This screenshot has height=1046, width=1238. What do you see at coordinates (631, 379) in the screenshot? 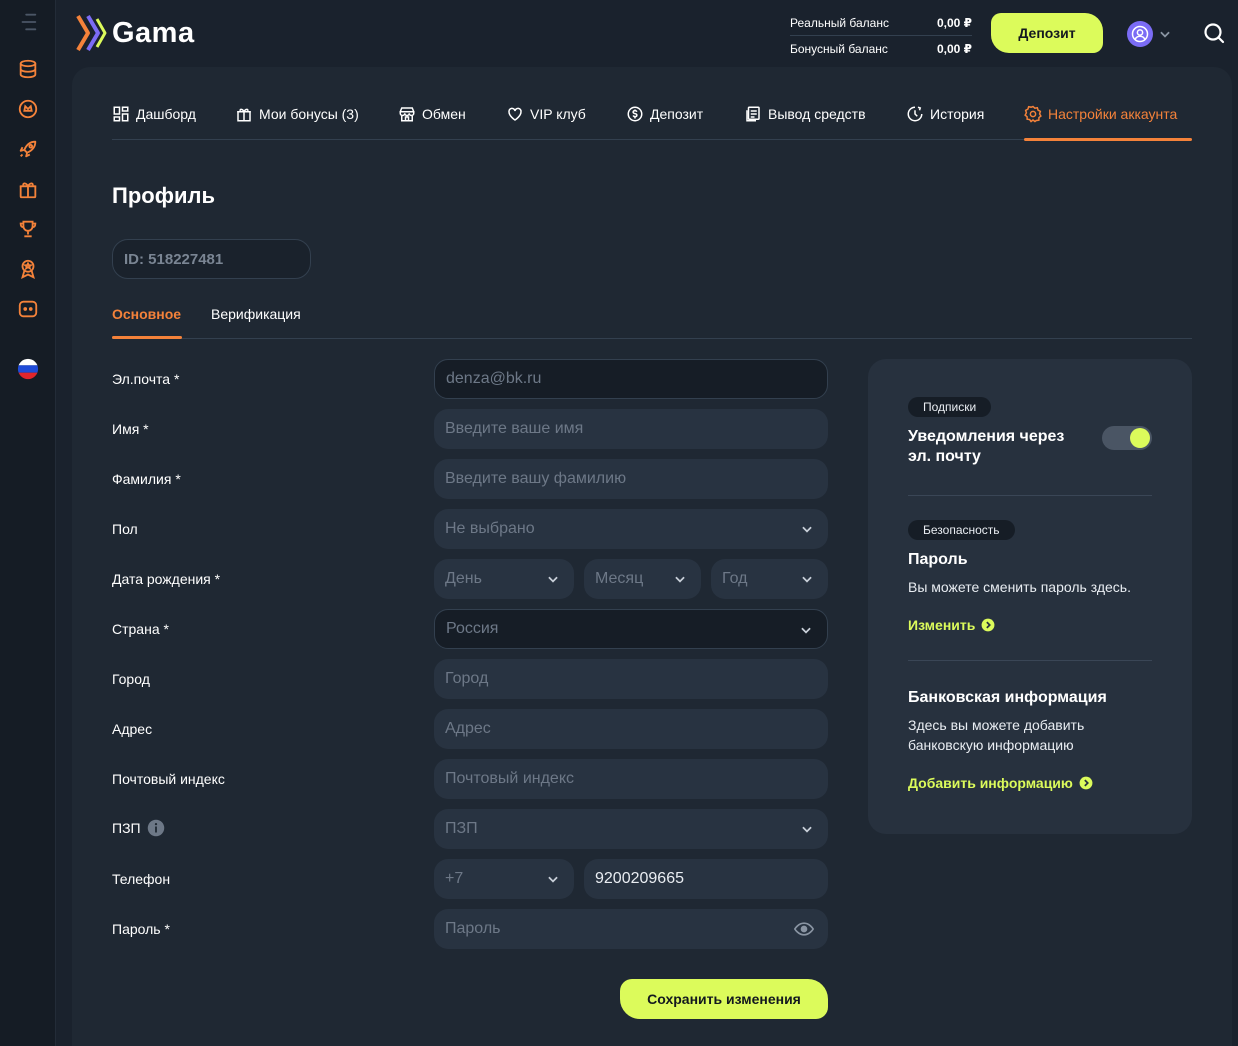
I see `email-field: denza@bk.ru` at bounding box center [631, 379].